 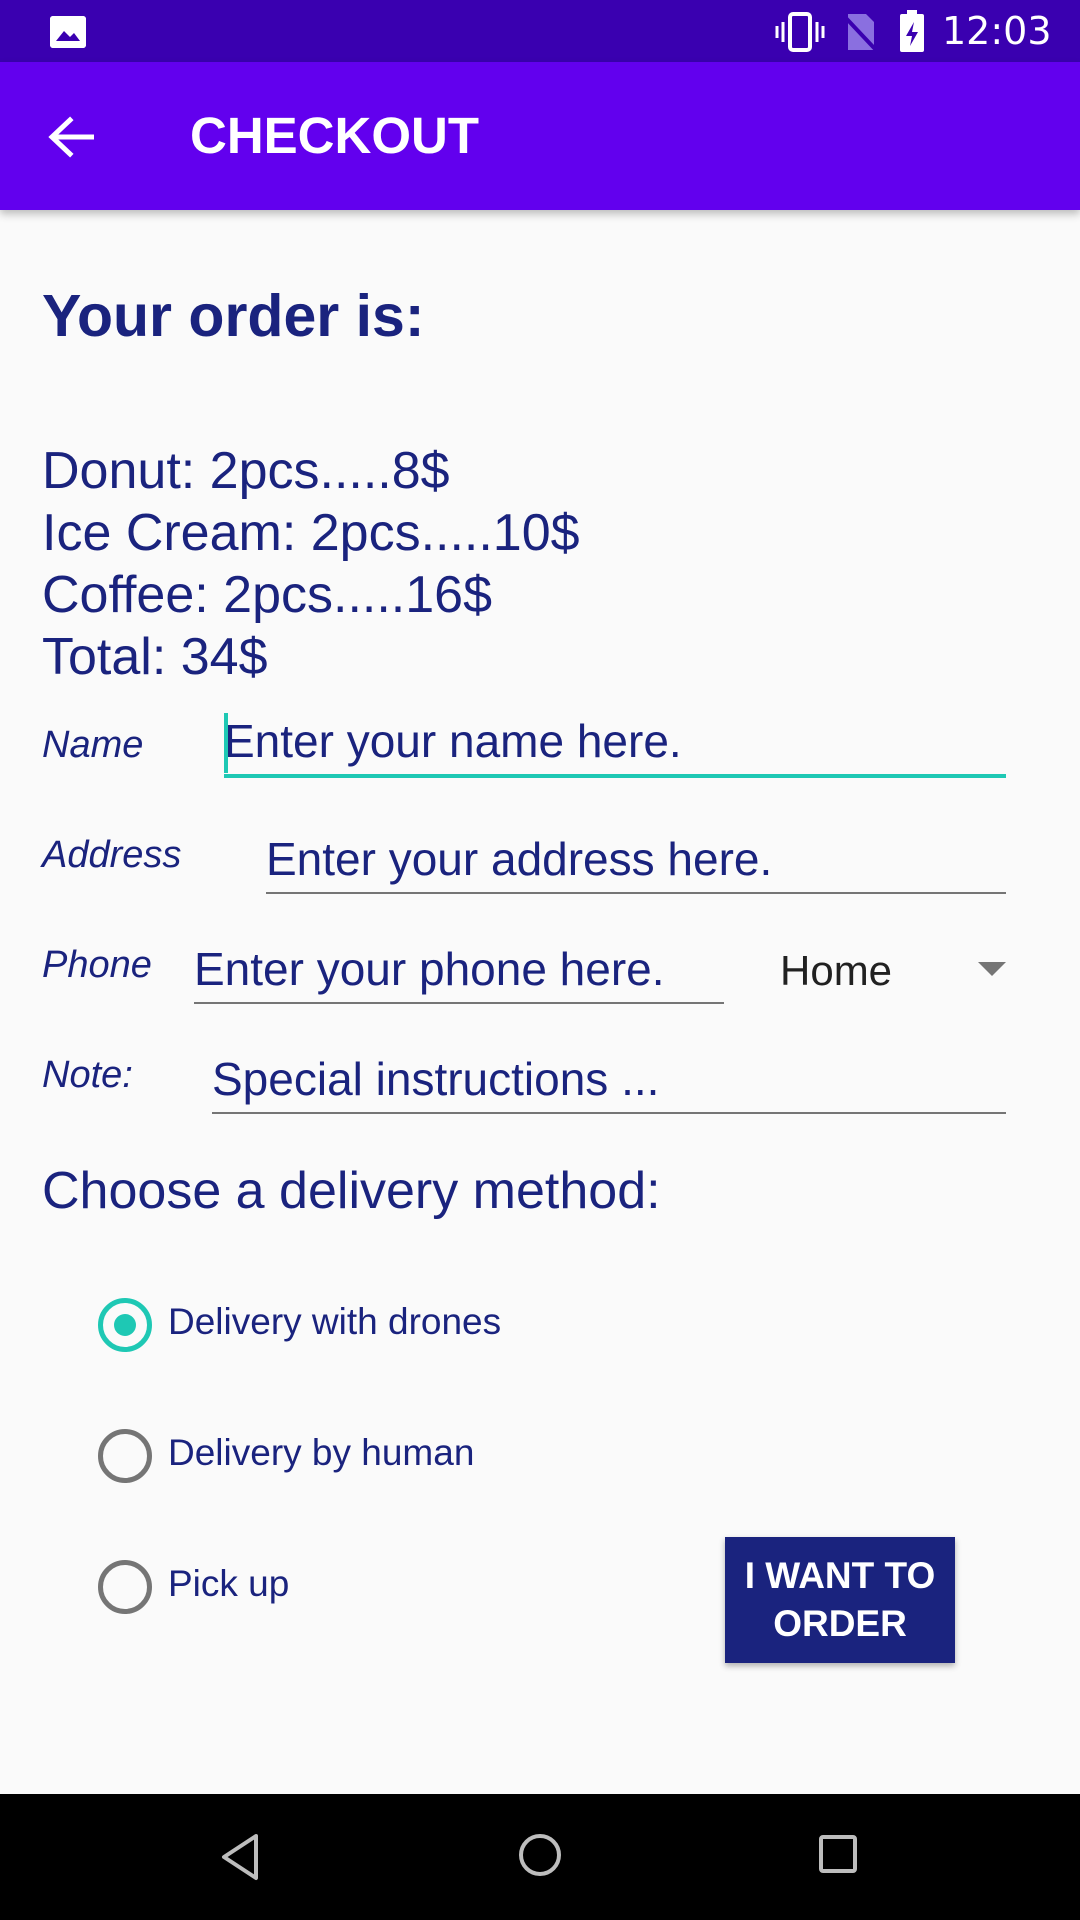 I want to click on phone-type-value: Home, so click(x=836, y=970).